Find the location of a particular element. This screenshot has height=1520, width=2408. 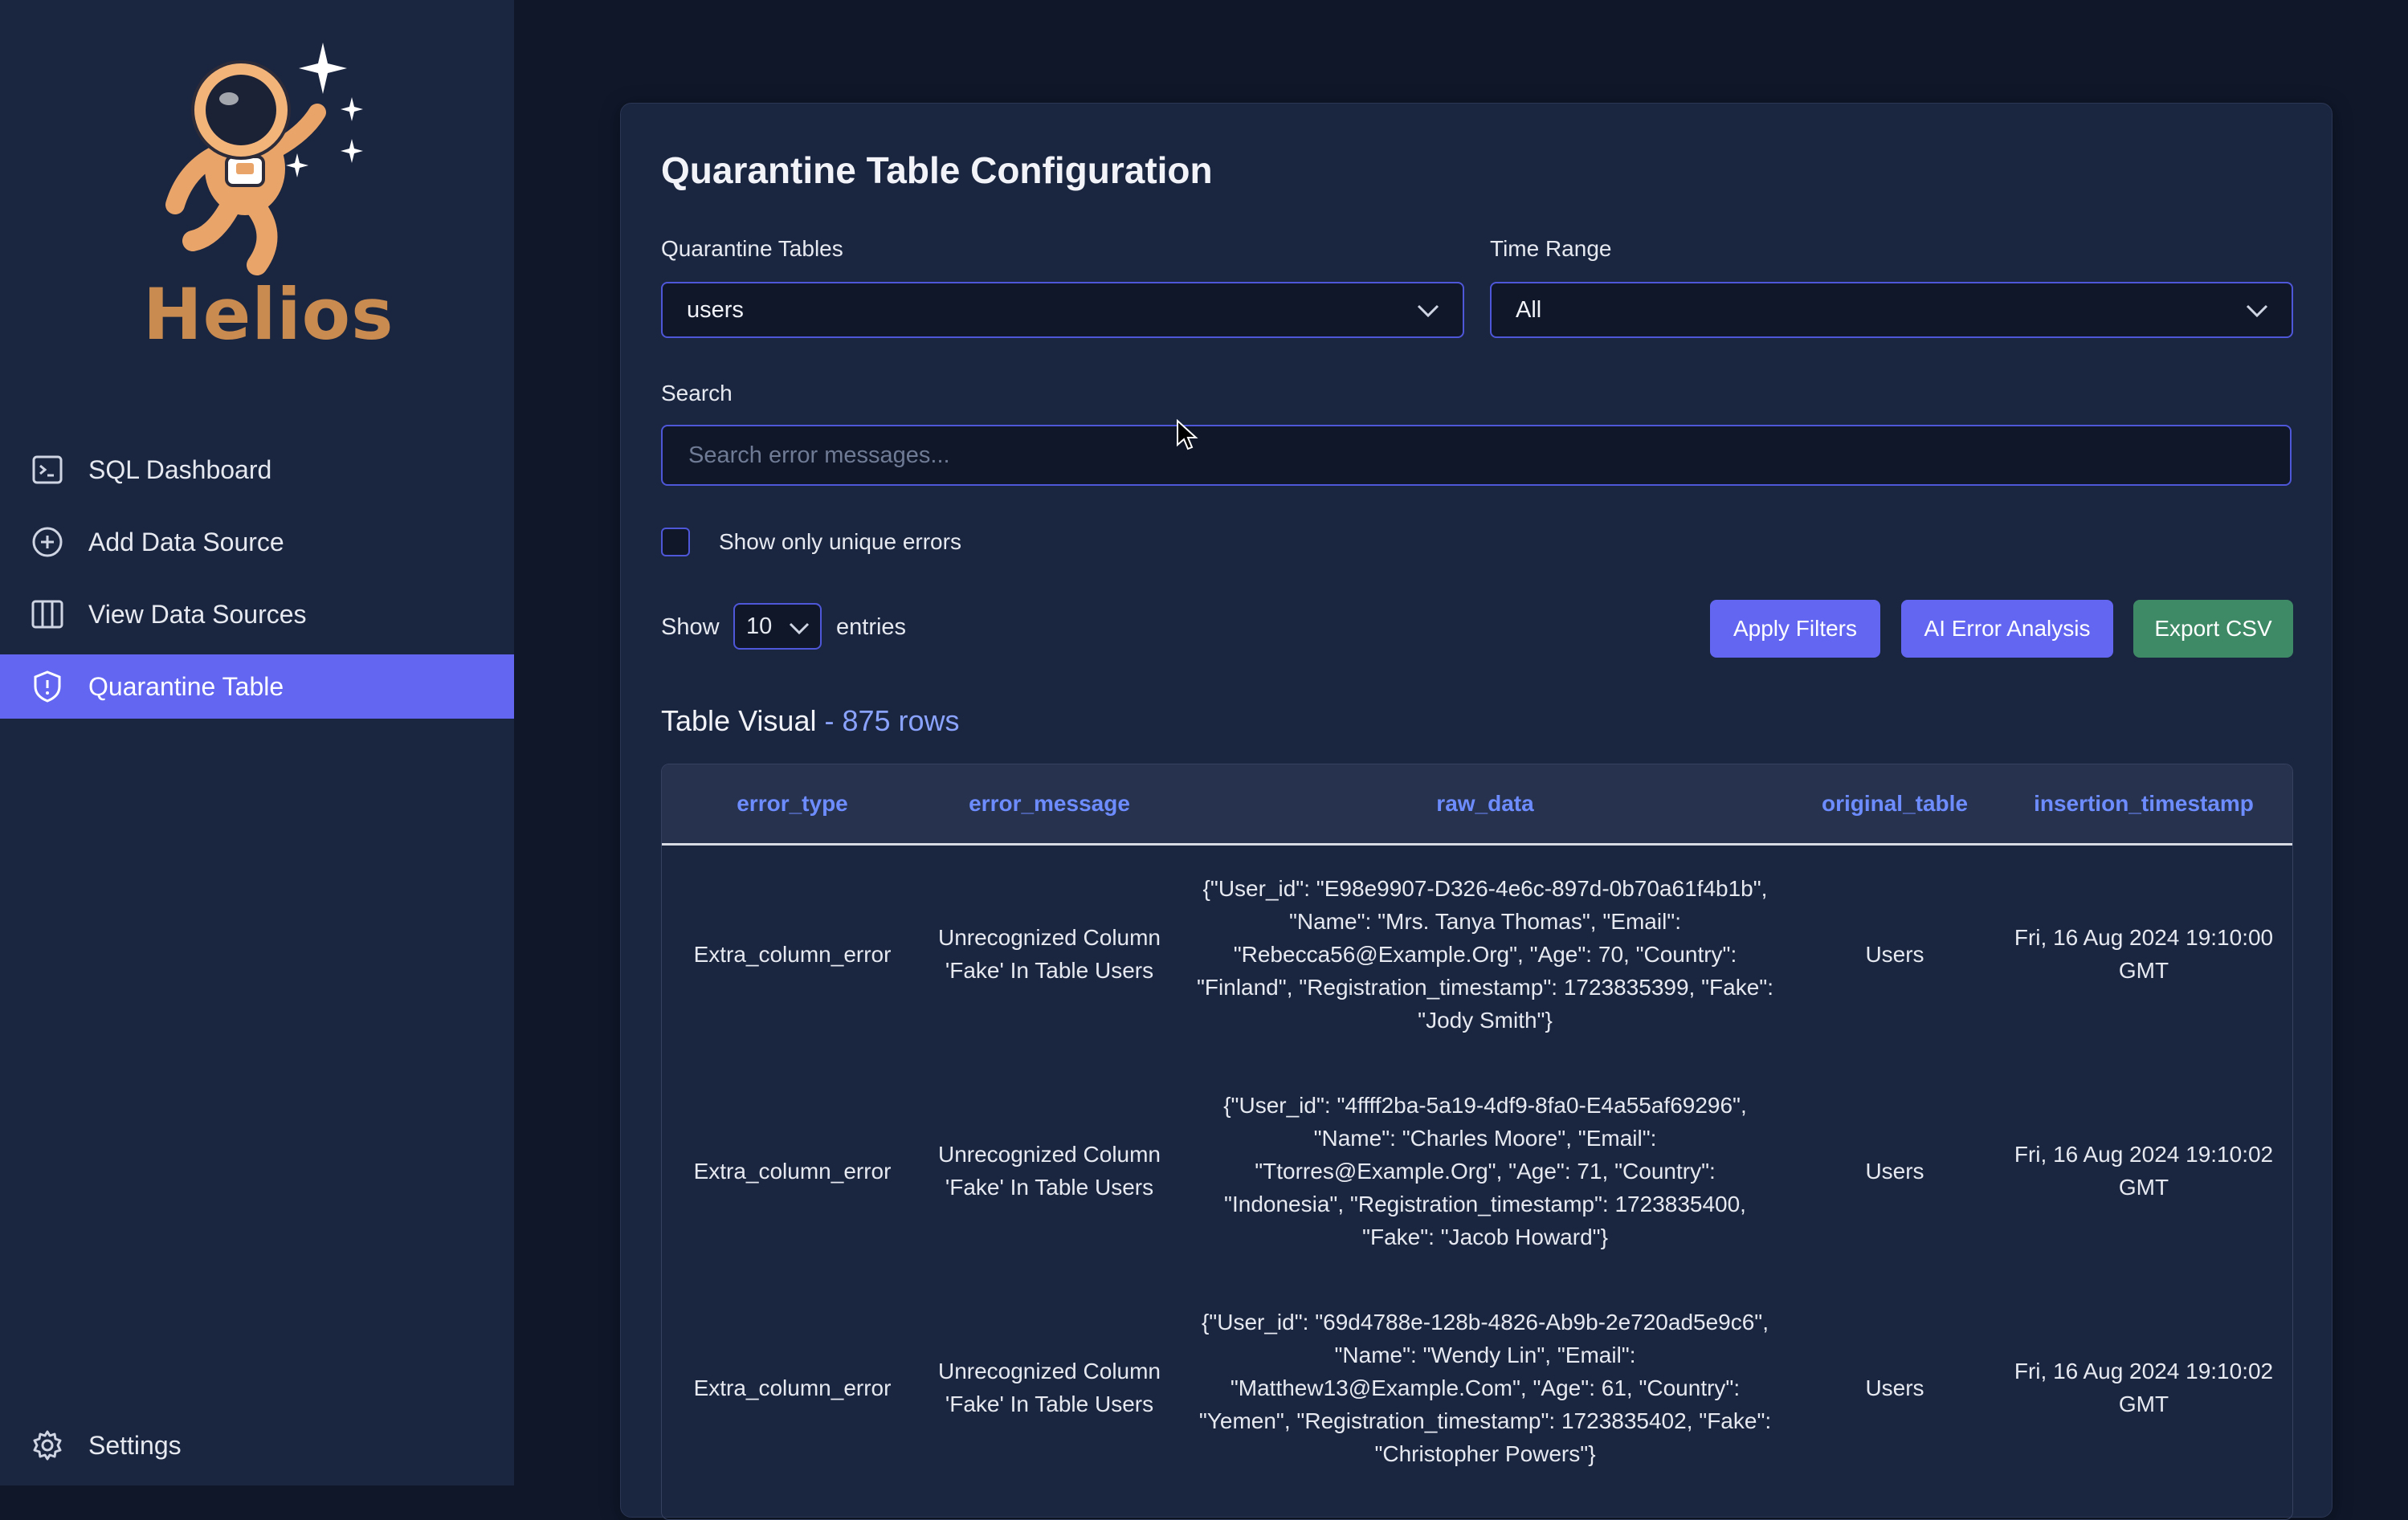

search-label: Search is located at coordinates (697, 393).